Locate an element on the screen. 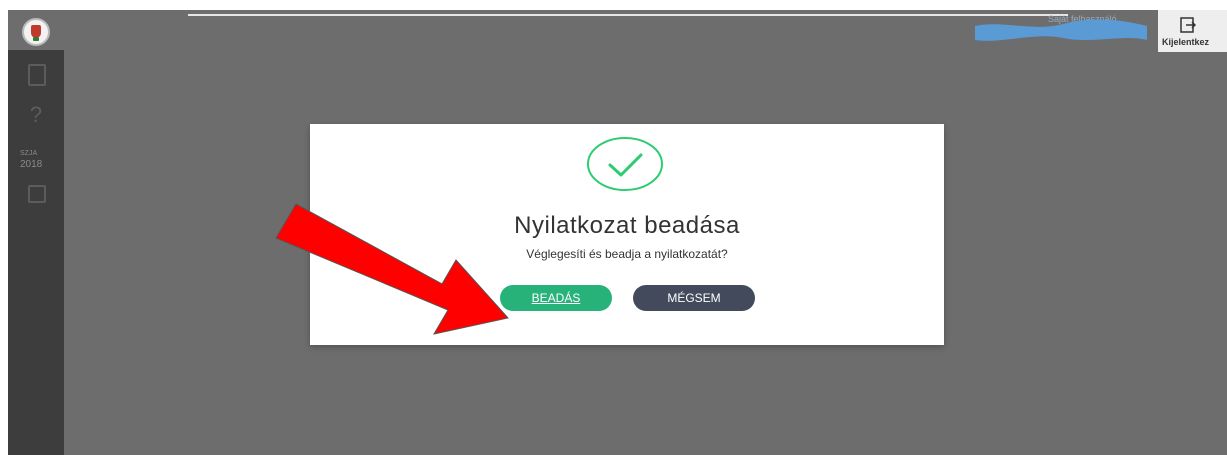  year-item-small-label: SZJA is located at coordinates (29, 153).